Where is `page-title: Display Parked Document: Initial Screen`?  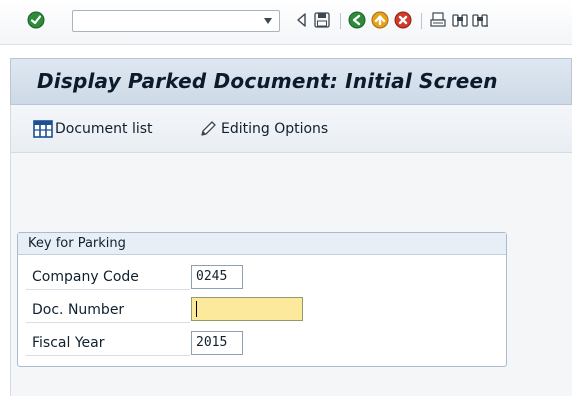
page-title: Display Parked Document: Initial Screen is located at coordinates (267, 81).